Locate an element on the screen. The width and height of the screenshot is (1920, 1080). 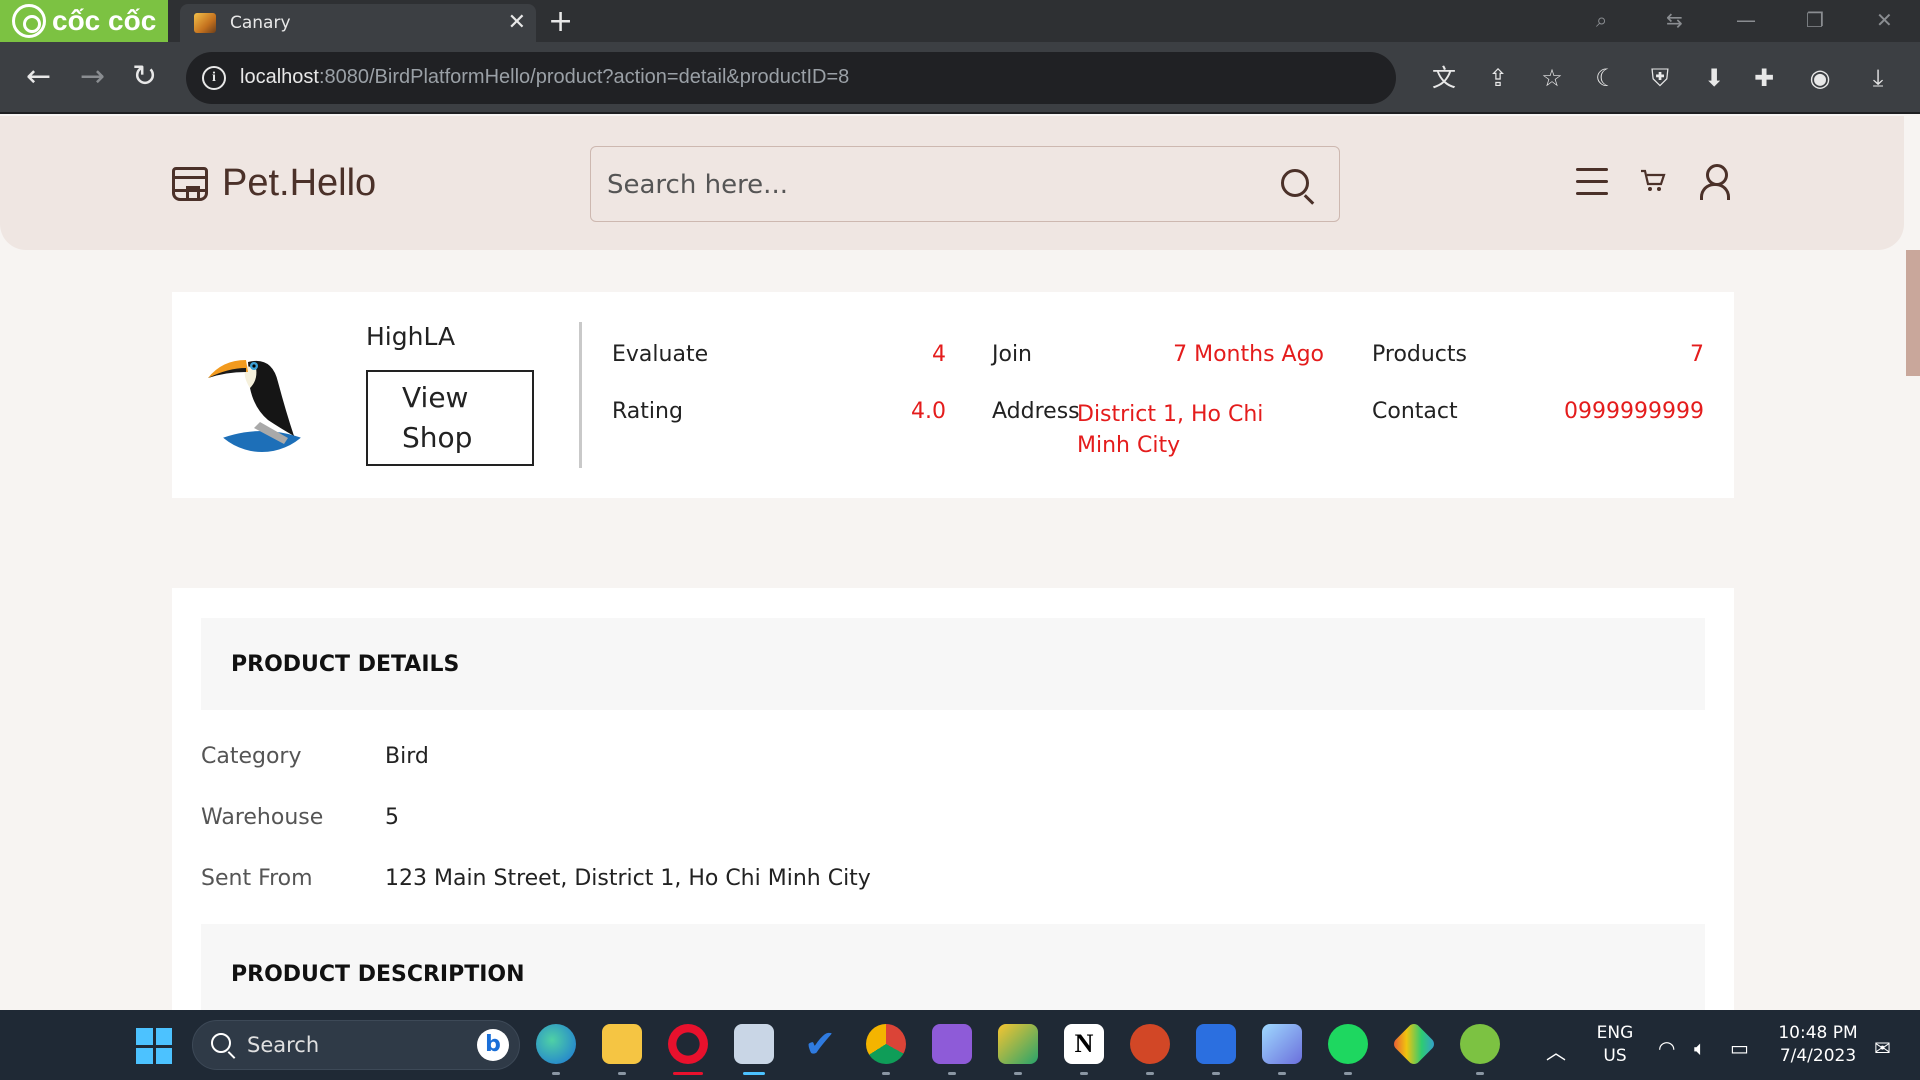
store-icon is located at coordinates (190, 183).